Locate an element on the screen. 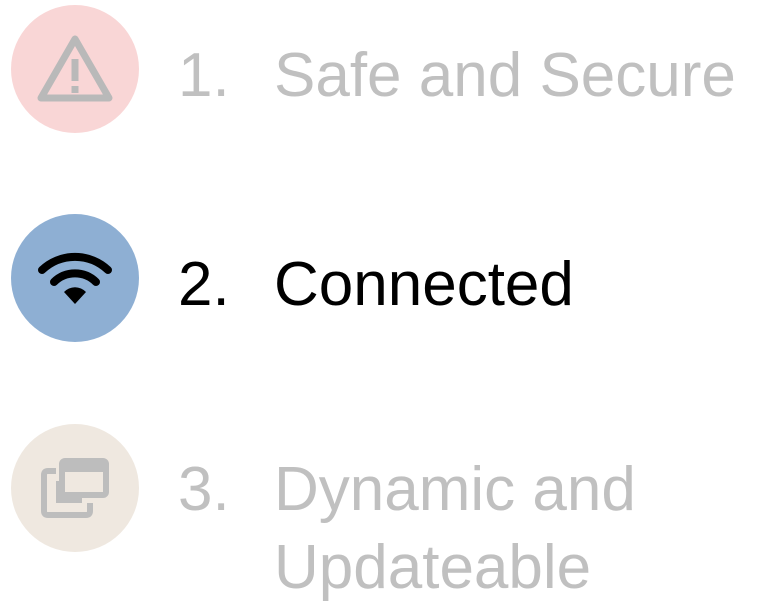  item-label: Safe and Secure is located at coordinates (505, 75).